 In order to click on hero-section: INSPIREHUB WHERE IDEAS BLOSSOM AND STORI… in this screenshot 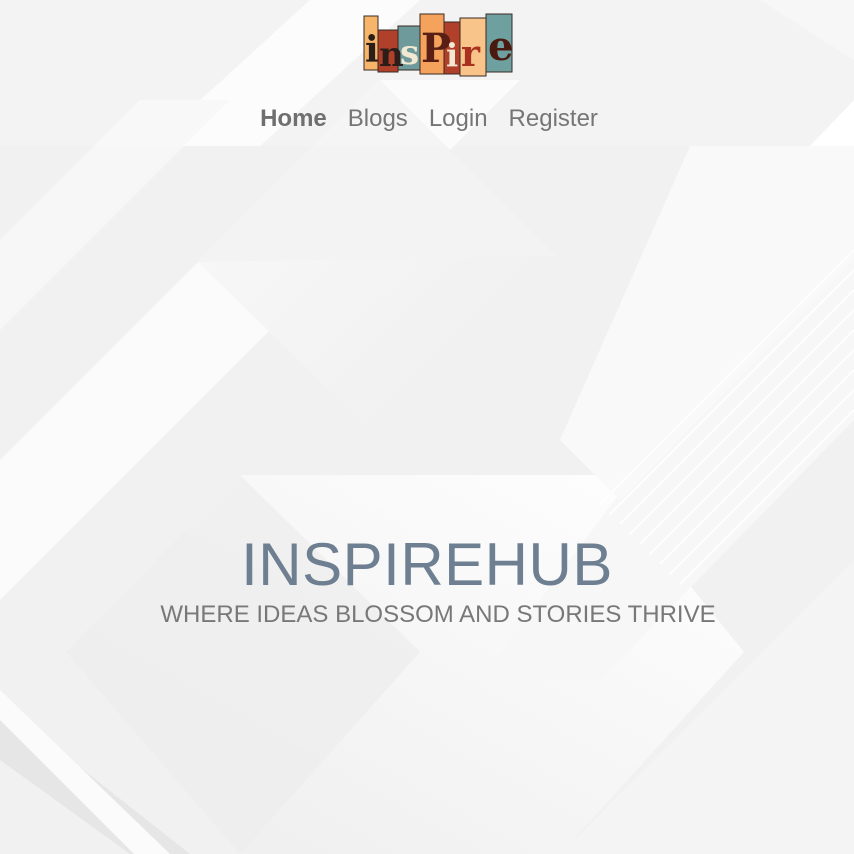, I will do `click(427, 580)`.